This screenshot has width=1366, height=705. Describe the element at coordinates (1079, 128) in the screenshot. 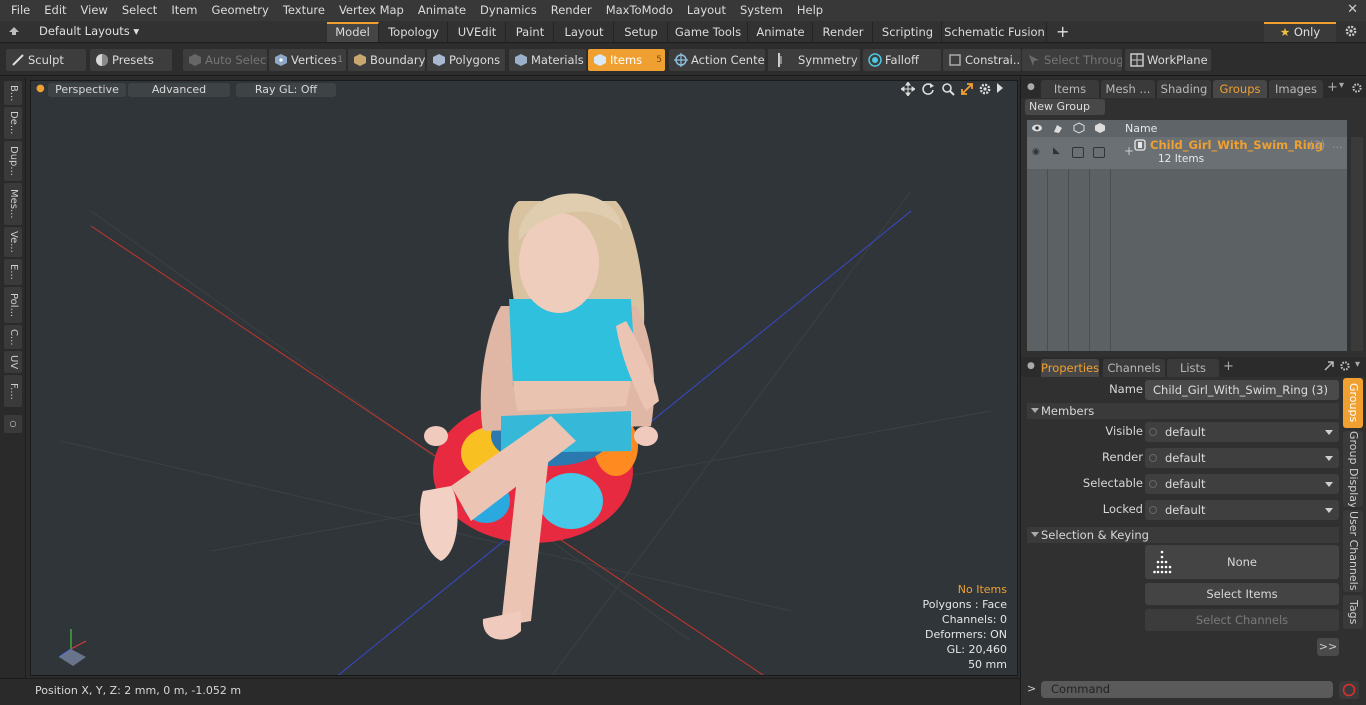

I see `selectable-col-icon` at that location.